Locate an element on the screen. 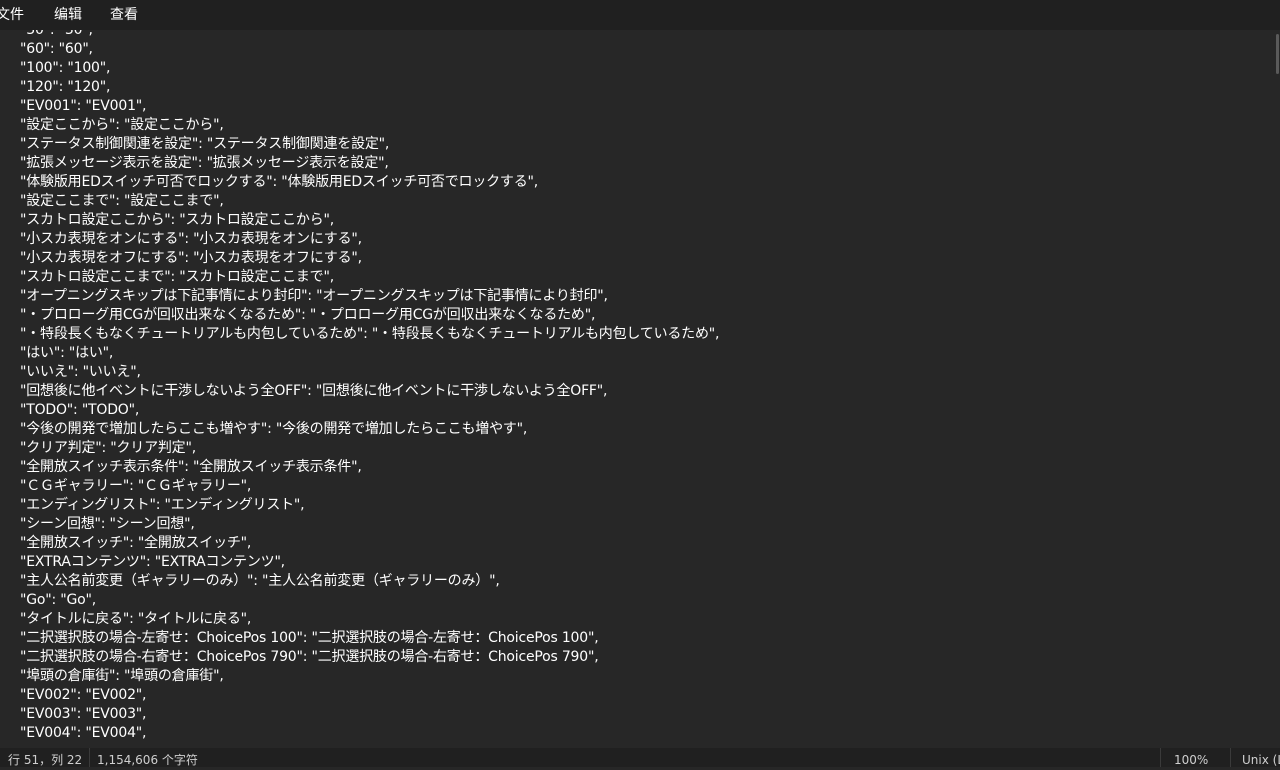 The width and height of the screenshot is (1280, 770). text-line: "Go": "Go", is located at coordinates (58, 600).